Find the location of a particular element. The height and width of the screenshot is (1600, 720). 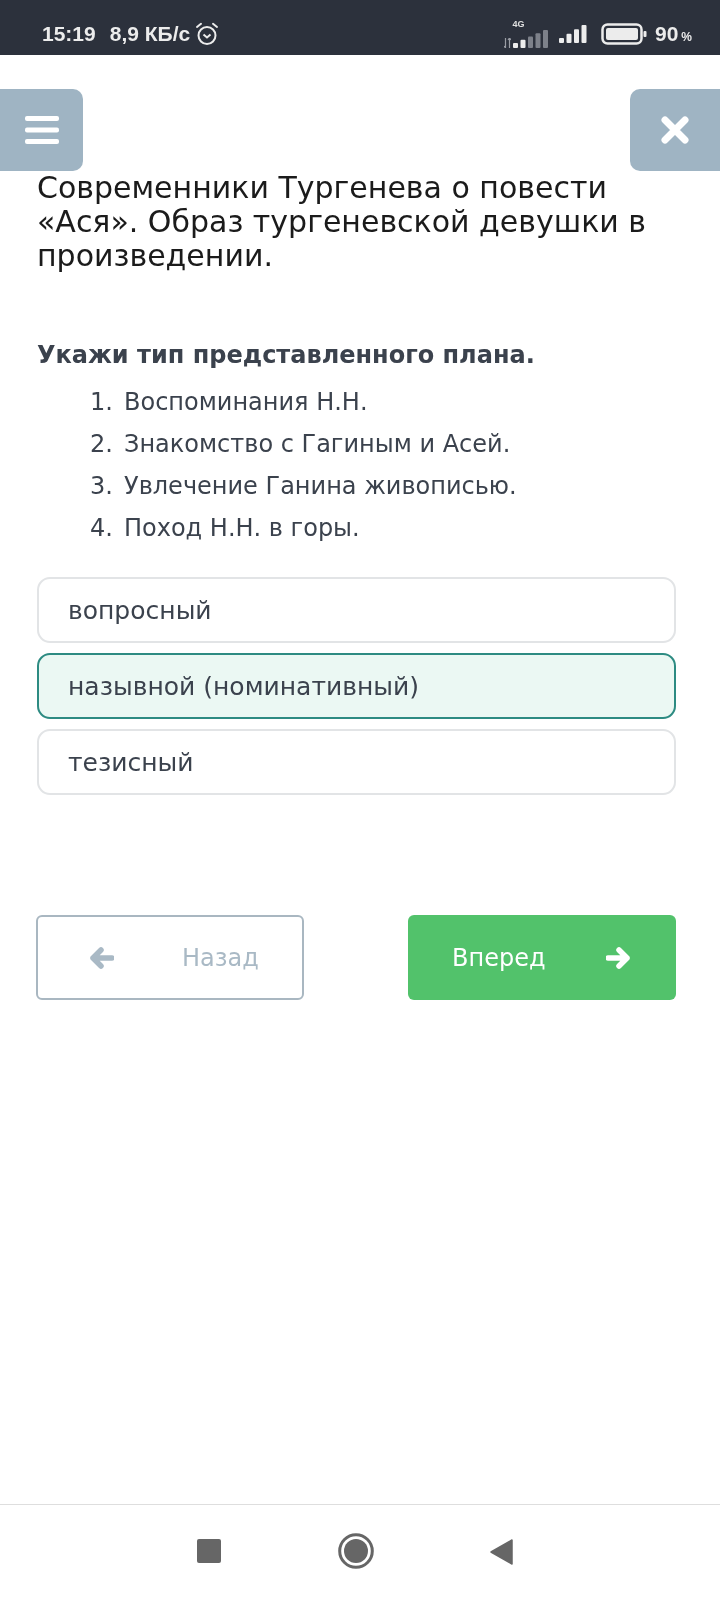

menu-icon is located at coordinates (41, 130).